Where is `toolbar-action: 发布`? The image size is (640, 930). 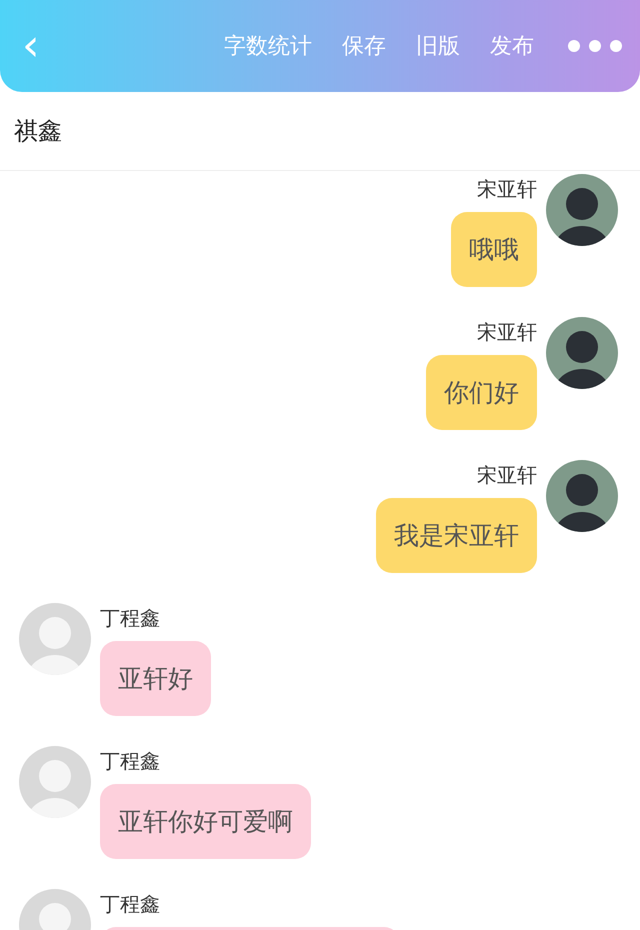
toolbar-action: 发布 is located at coordinates (512, 46).